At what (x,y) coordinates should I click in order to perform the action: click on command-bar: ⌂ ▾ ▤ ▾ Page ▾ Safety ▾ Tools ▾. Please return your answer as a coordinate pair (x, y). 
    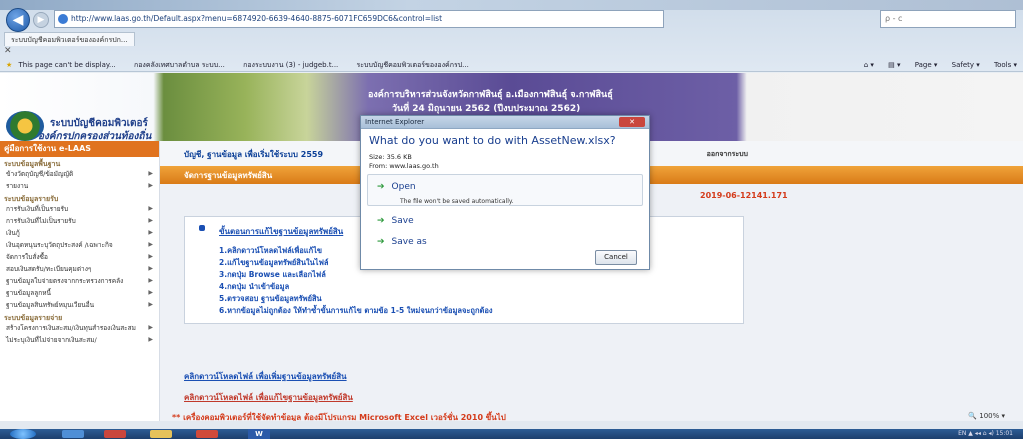
    Looking at the image, I should click on (934, 65).